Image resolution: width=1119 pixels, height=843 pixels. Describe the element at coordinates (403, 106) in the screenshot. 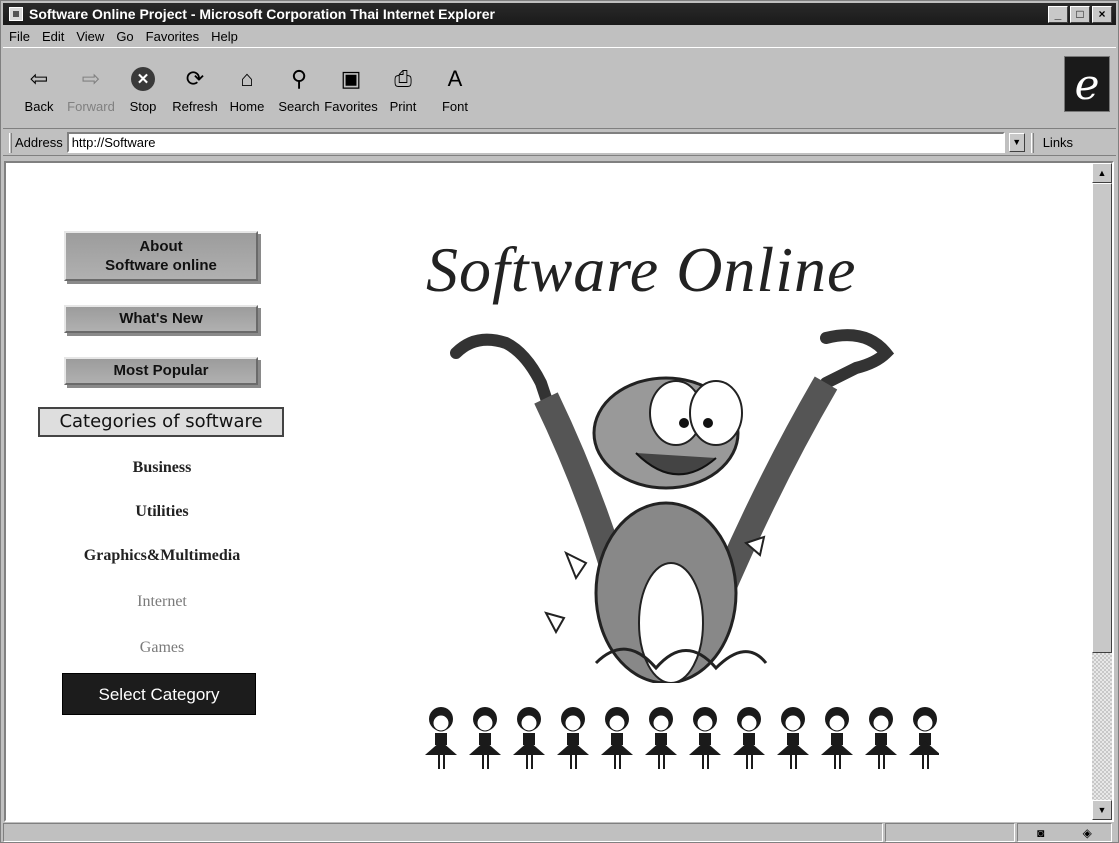

I see `print-label: Print` at that location.